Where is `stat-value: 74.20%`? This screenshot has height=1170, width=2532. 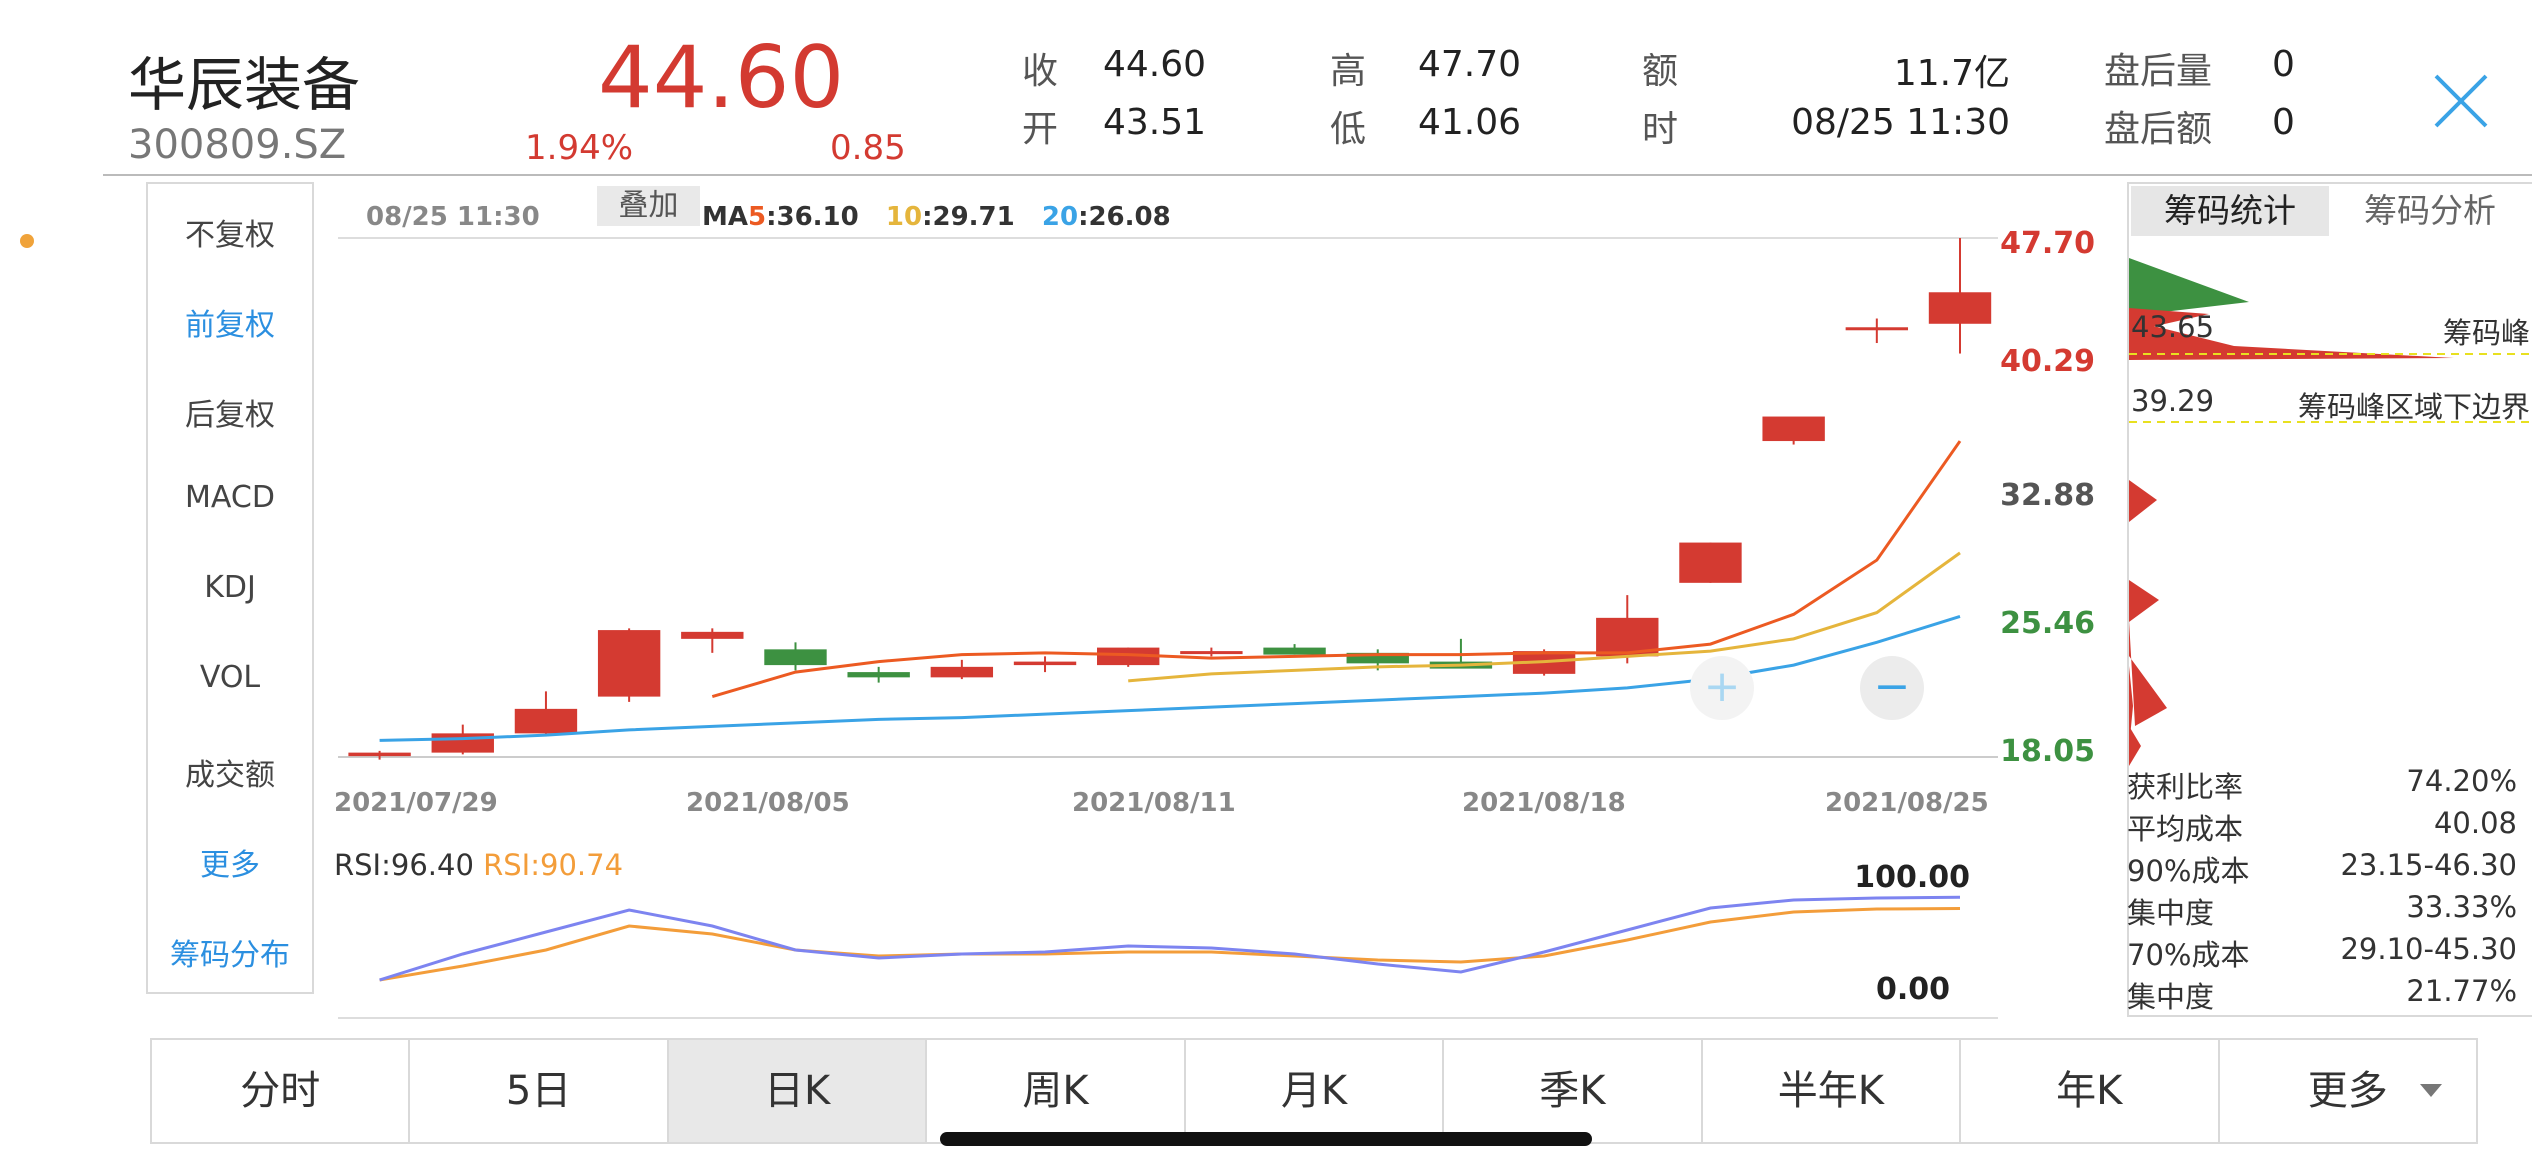 stat-value: 74.20% is located at coordinates (2461, 781).